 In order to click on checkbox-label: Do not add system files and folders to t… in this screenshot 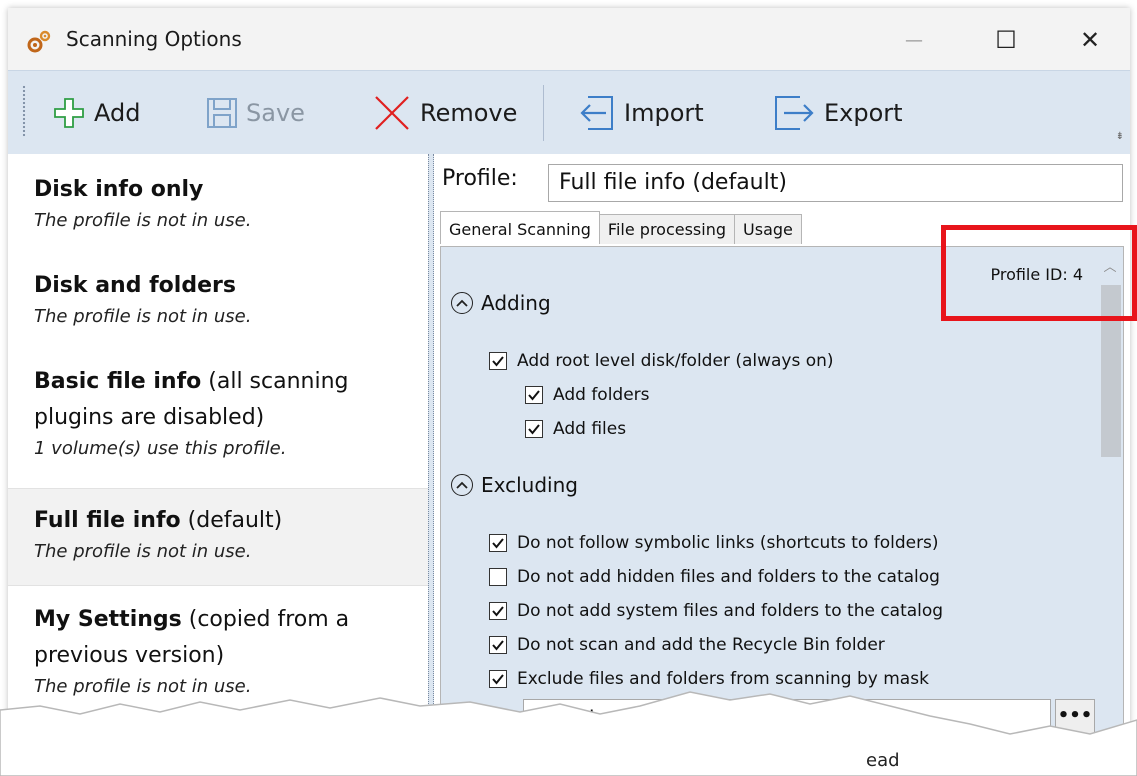, I will do `click(730, 611)`.